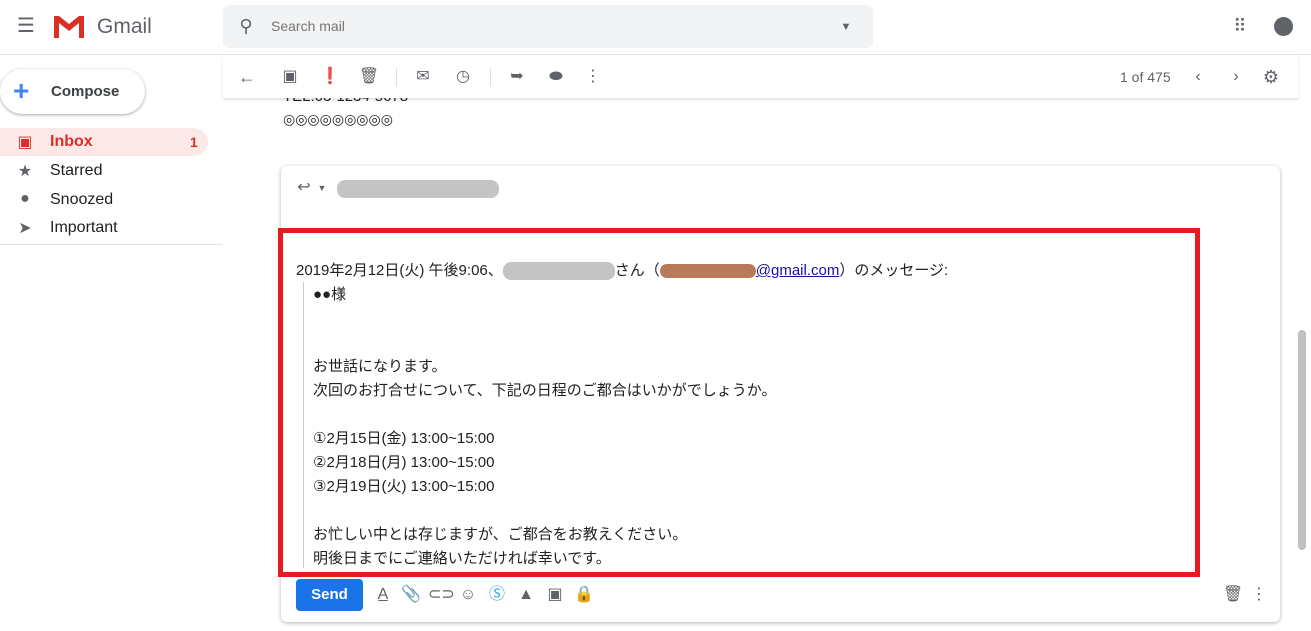  I want to click on main-menu-icon: ☰, so click(26, 26).